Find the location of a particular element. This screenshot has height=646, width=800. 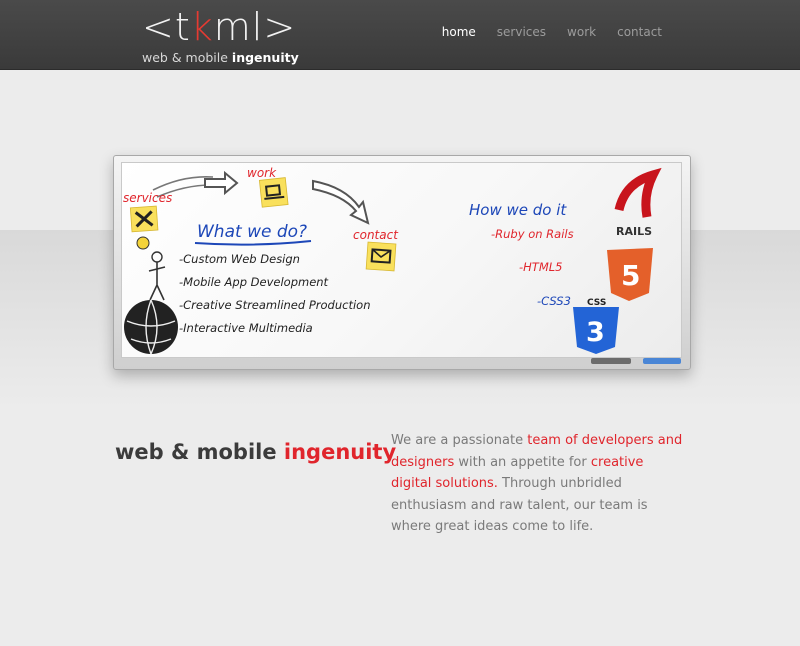

what-we-do-title: What we do? is located at coordinates (252, 232).